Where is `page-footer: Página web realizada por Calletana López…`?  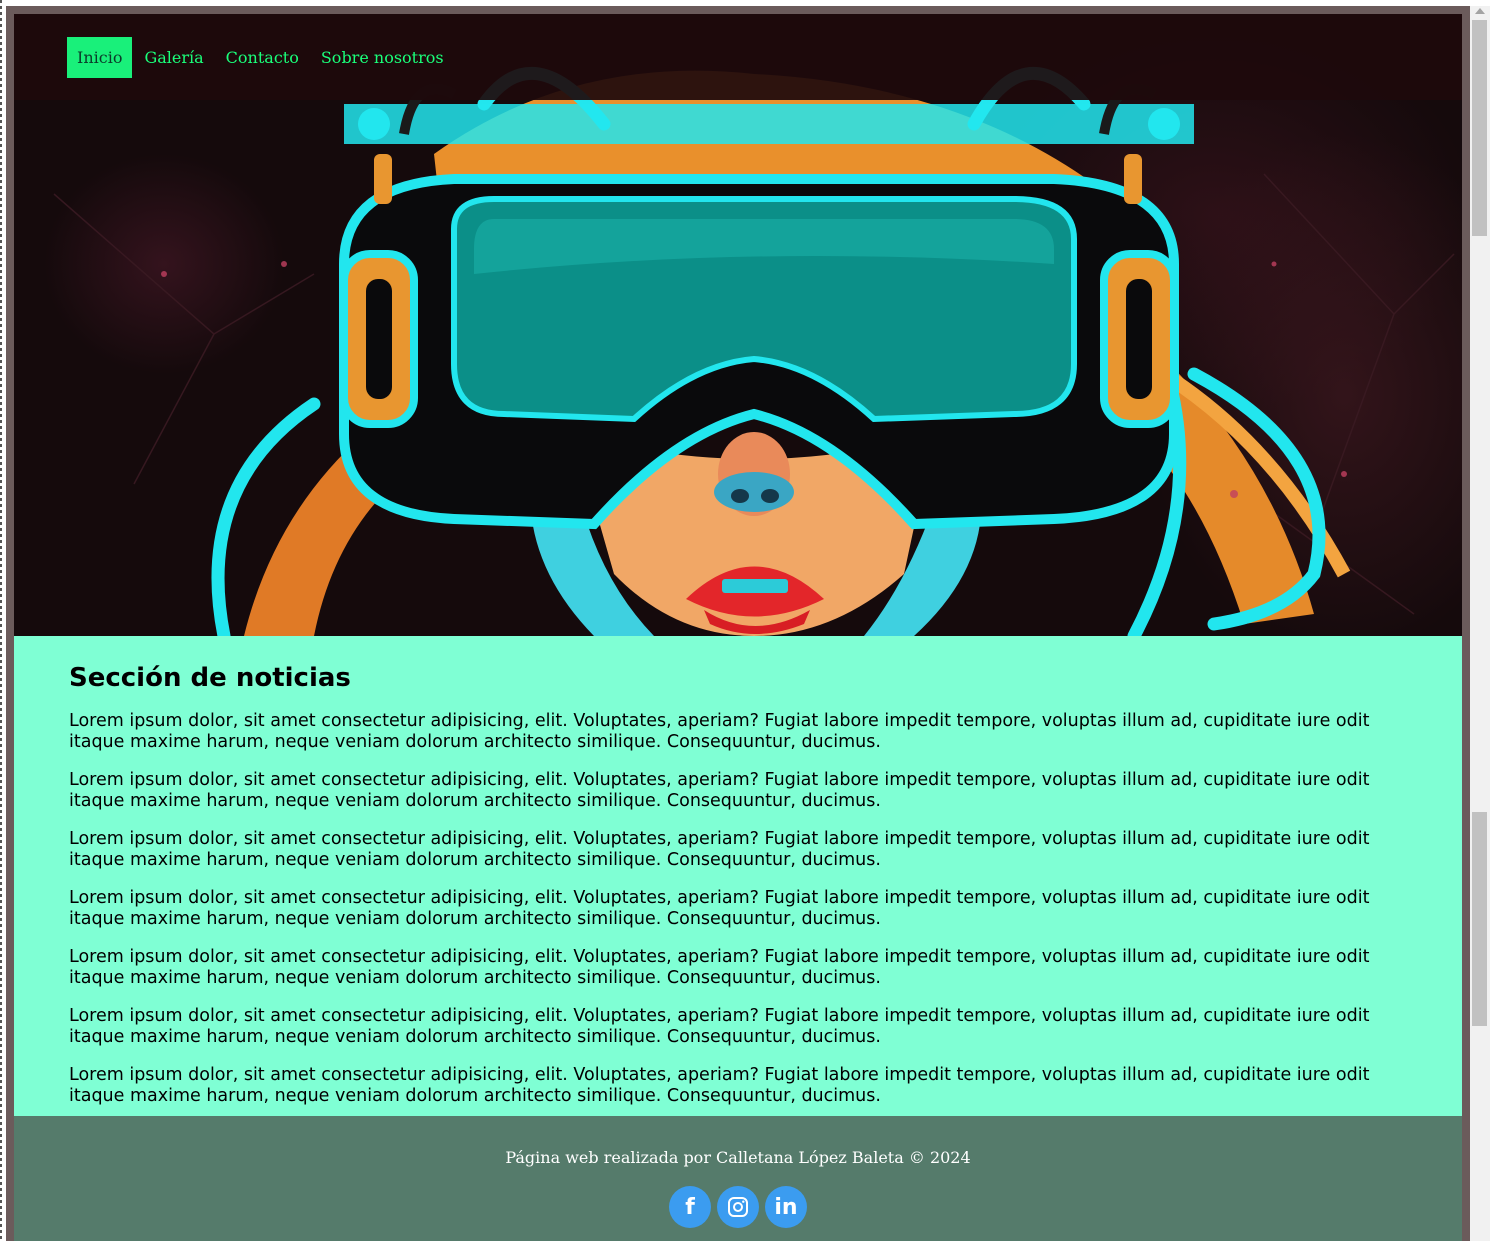 page-footer: Página web realizada por Calletana López… is located at coordinates (738, 1178).